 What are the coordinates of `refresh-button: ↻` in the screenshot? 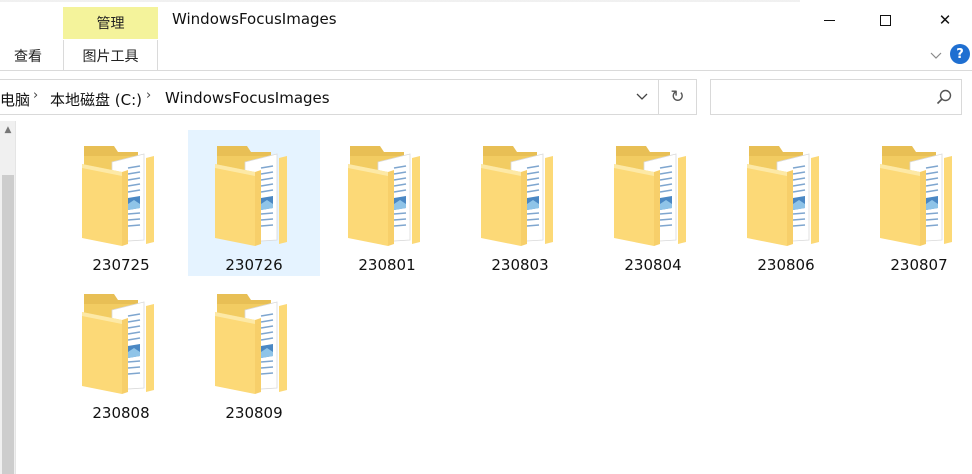 It's located at (677, 97).